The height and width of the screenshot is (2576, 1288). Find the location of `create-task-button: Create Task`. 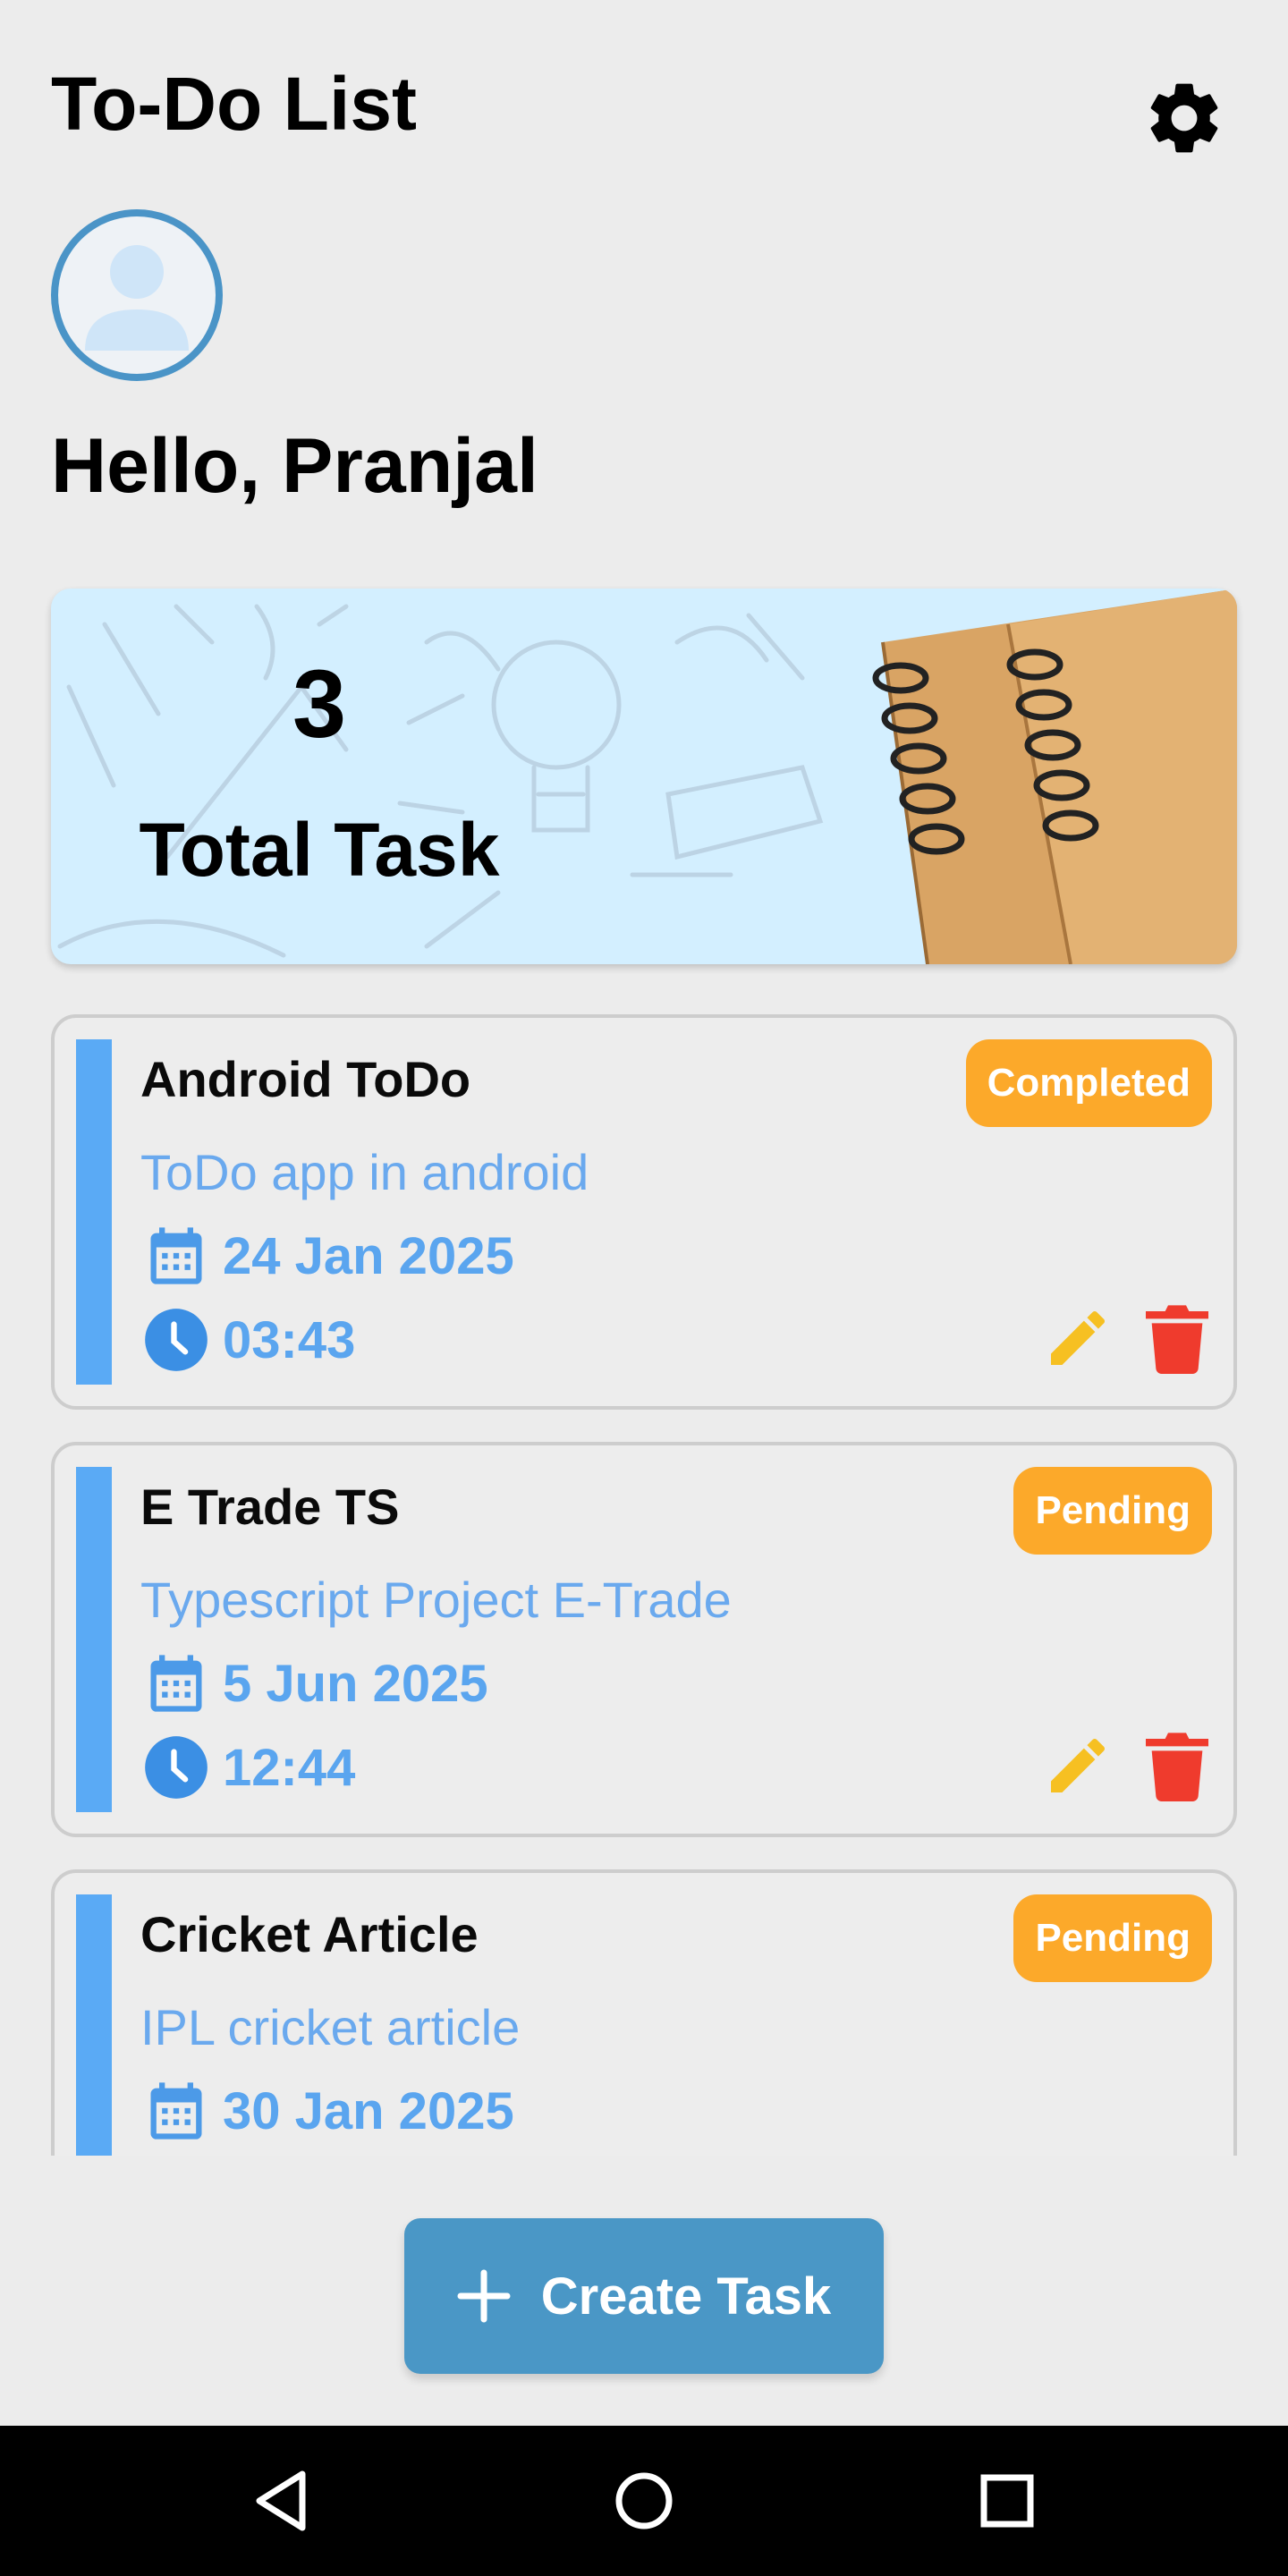

create-task-button: Create Task is located at coordinates (644, 2296).